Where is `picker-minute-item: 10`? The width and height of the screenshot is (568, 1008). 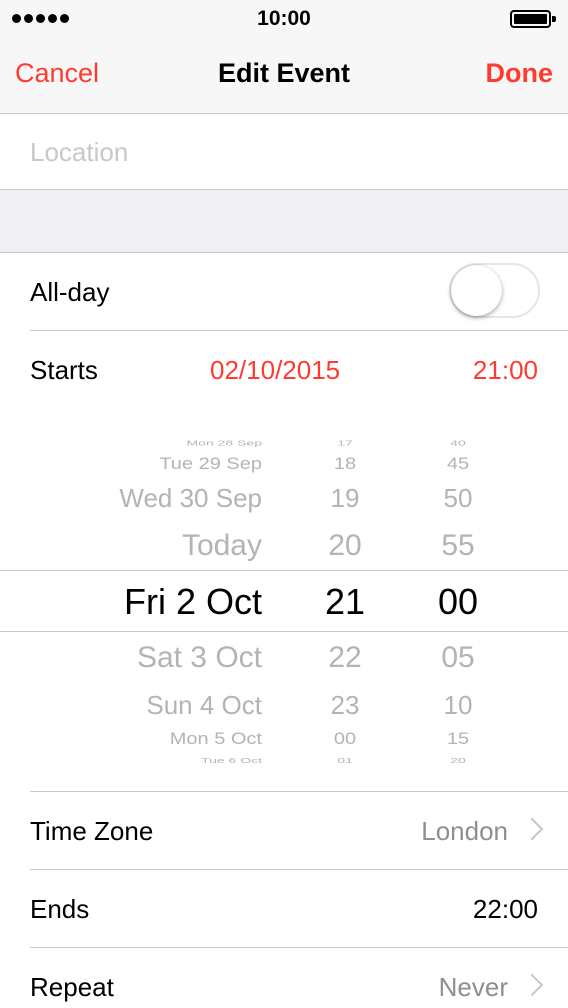
picker-minute-item: 10 is located at coordinates (458, 705).